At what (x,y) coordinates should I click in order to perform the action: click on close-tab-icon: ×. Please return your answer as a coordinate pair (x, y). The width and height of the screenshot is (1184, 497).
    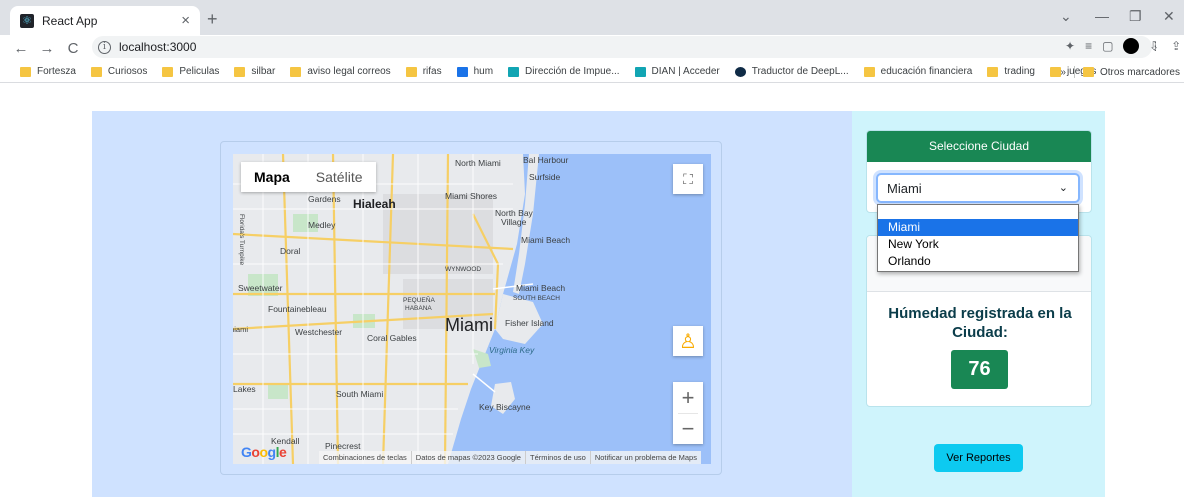
    Looking at the image, I should click on (185, 20).